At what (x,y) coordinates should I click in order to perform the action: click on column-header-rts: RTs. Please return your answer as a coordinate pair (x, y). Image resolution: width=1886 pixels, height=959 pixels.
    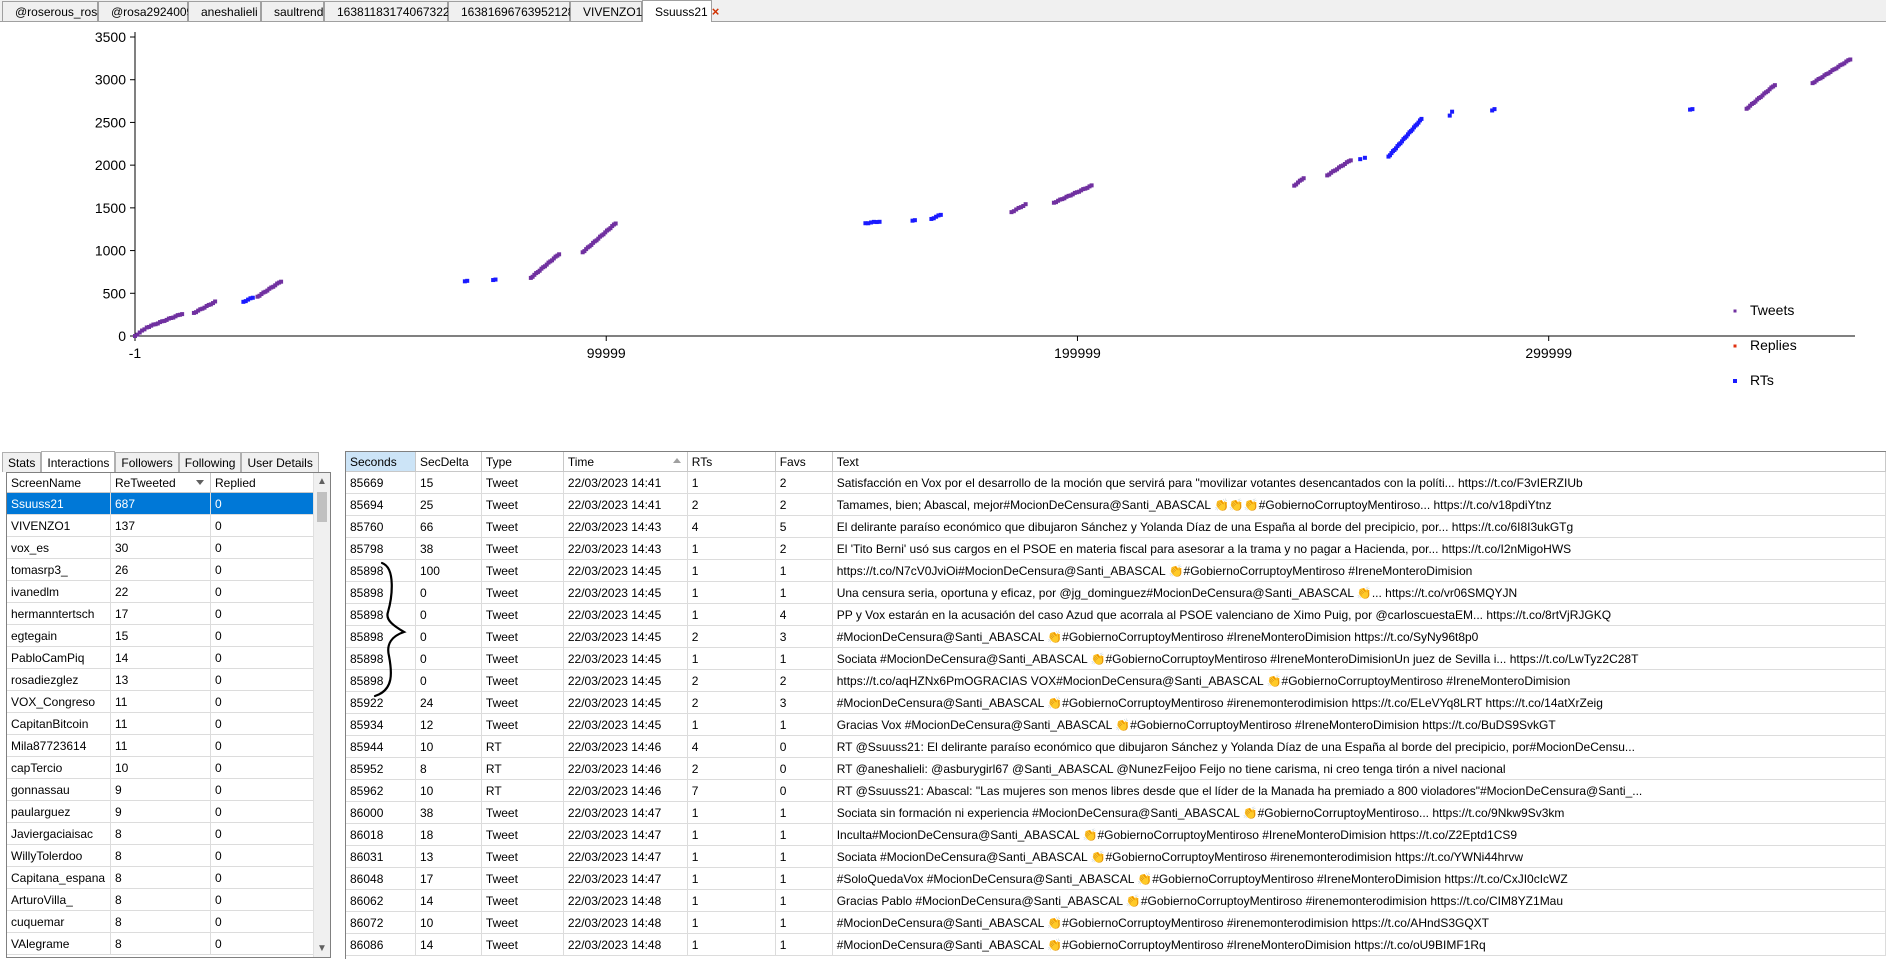
    Looking at the image, I should click on (732, 461).